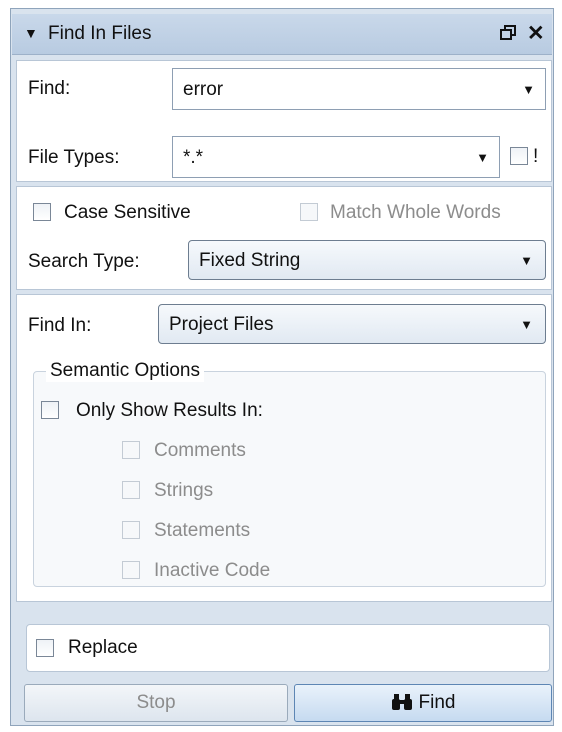 Image resolution: width=562 pixels, height=732 pixels. What do you see at coordinates (221, 324) in the screenshot?
I see `find-in-value: Project Files` at bounding box center [221, 324].